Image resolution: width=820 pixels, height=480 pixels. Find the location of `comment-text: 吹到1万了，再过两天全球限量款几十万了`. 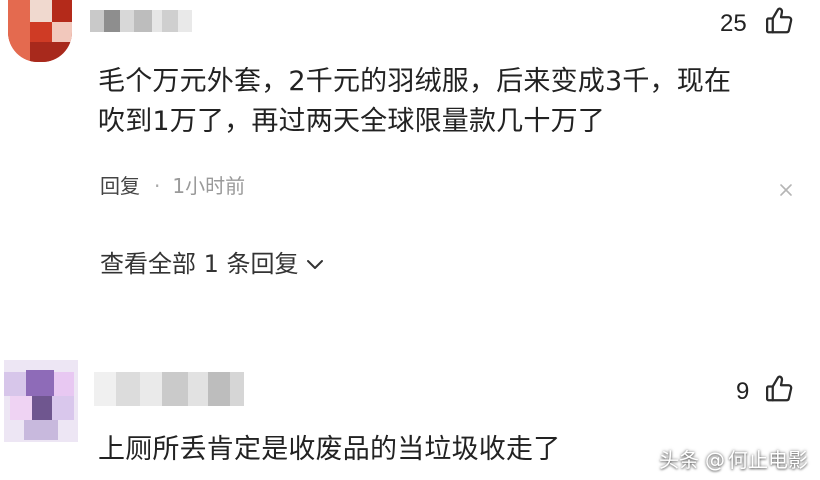

comment-text: 吹到1万了，再过两天全球限量款几十万了 is located at coordinates (351, 121).